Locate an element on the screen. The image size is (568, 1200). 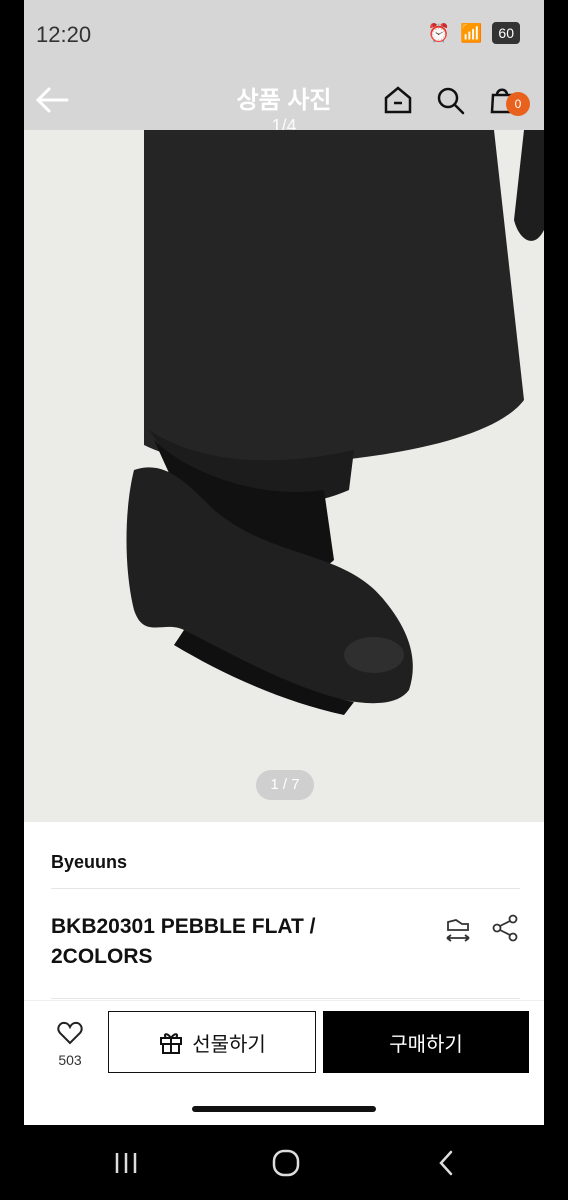
like-count: 503 is located at coordinates (70, 1060).